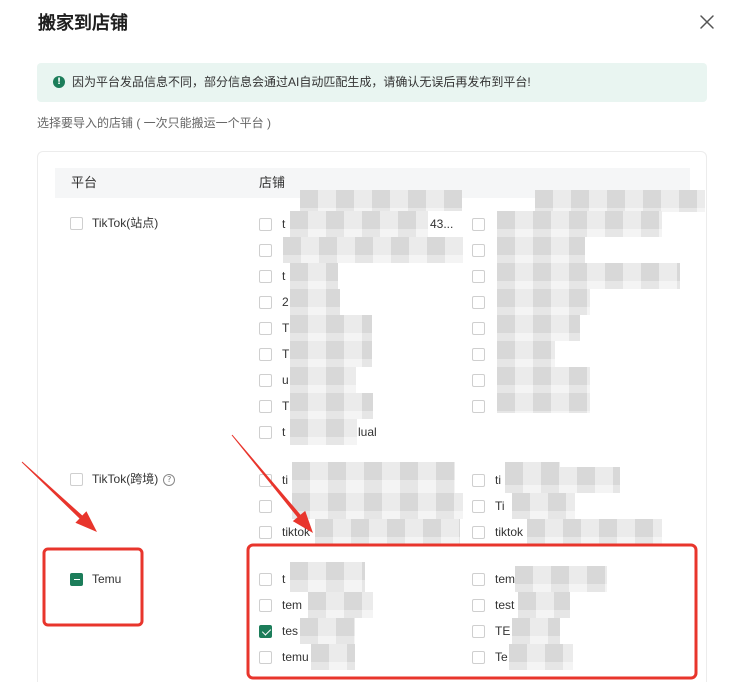 This screenshot has height=682, width=747. I want to click on store-option: Ti, so click(488, 506).